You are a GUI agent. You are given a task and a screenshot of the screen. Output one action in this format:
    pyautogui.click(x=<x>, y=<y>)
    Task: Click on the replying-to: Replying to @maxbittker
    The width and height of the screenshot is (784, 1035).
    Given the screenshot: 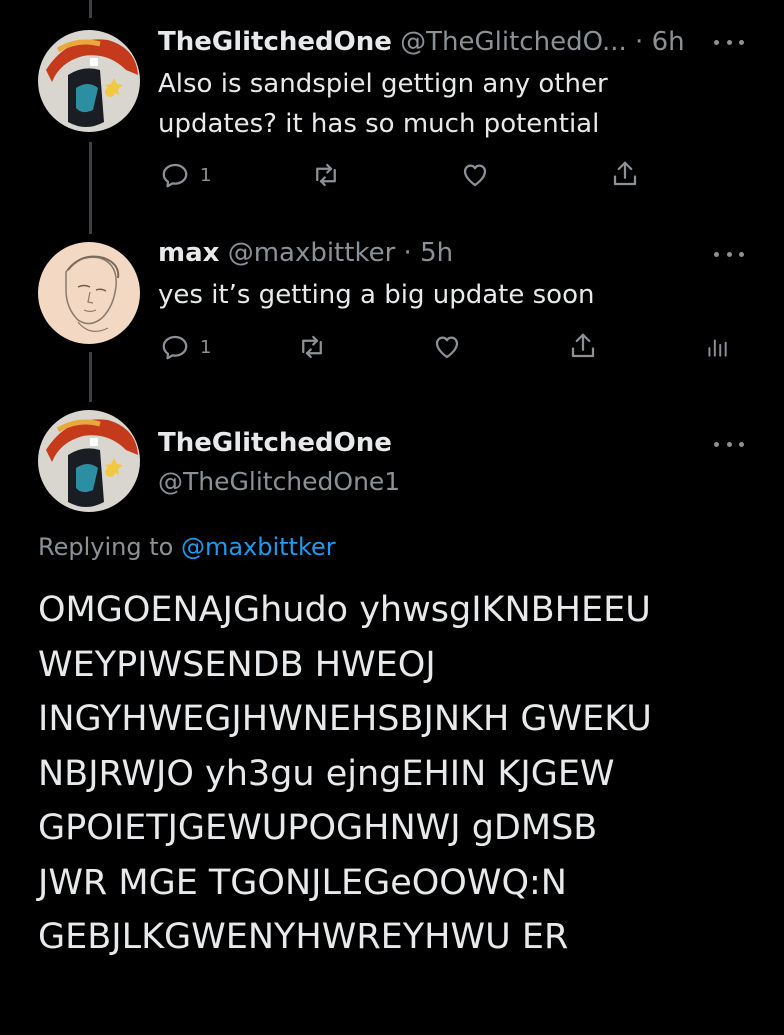 What is the action you would take?
    pyautogui.click(x=187, y=547)
    